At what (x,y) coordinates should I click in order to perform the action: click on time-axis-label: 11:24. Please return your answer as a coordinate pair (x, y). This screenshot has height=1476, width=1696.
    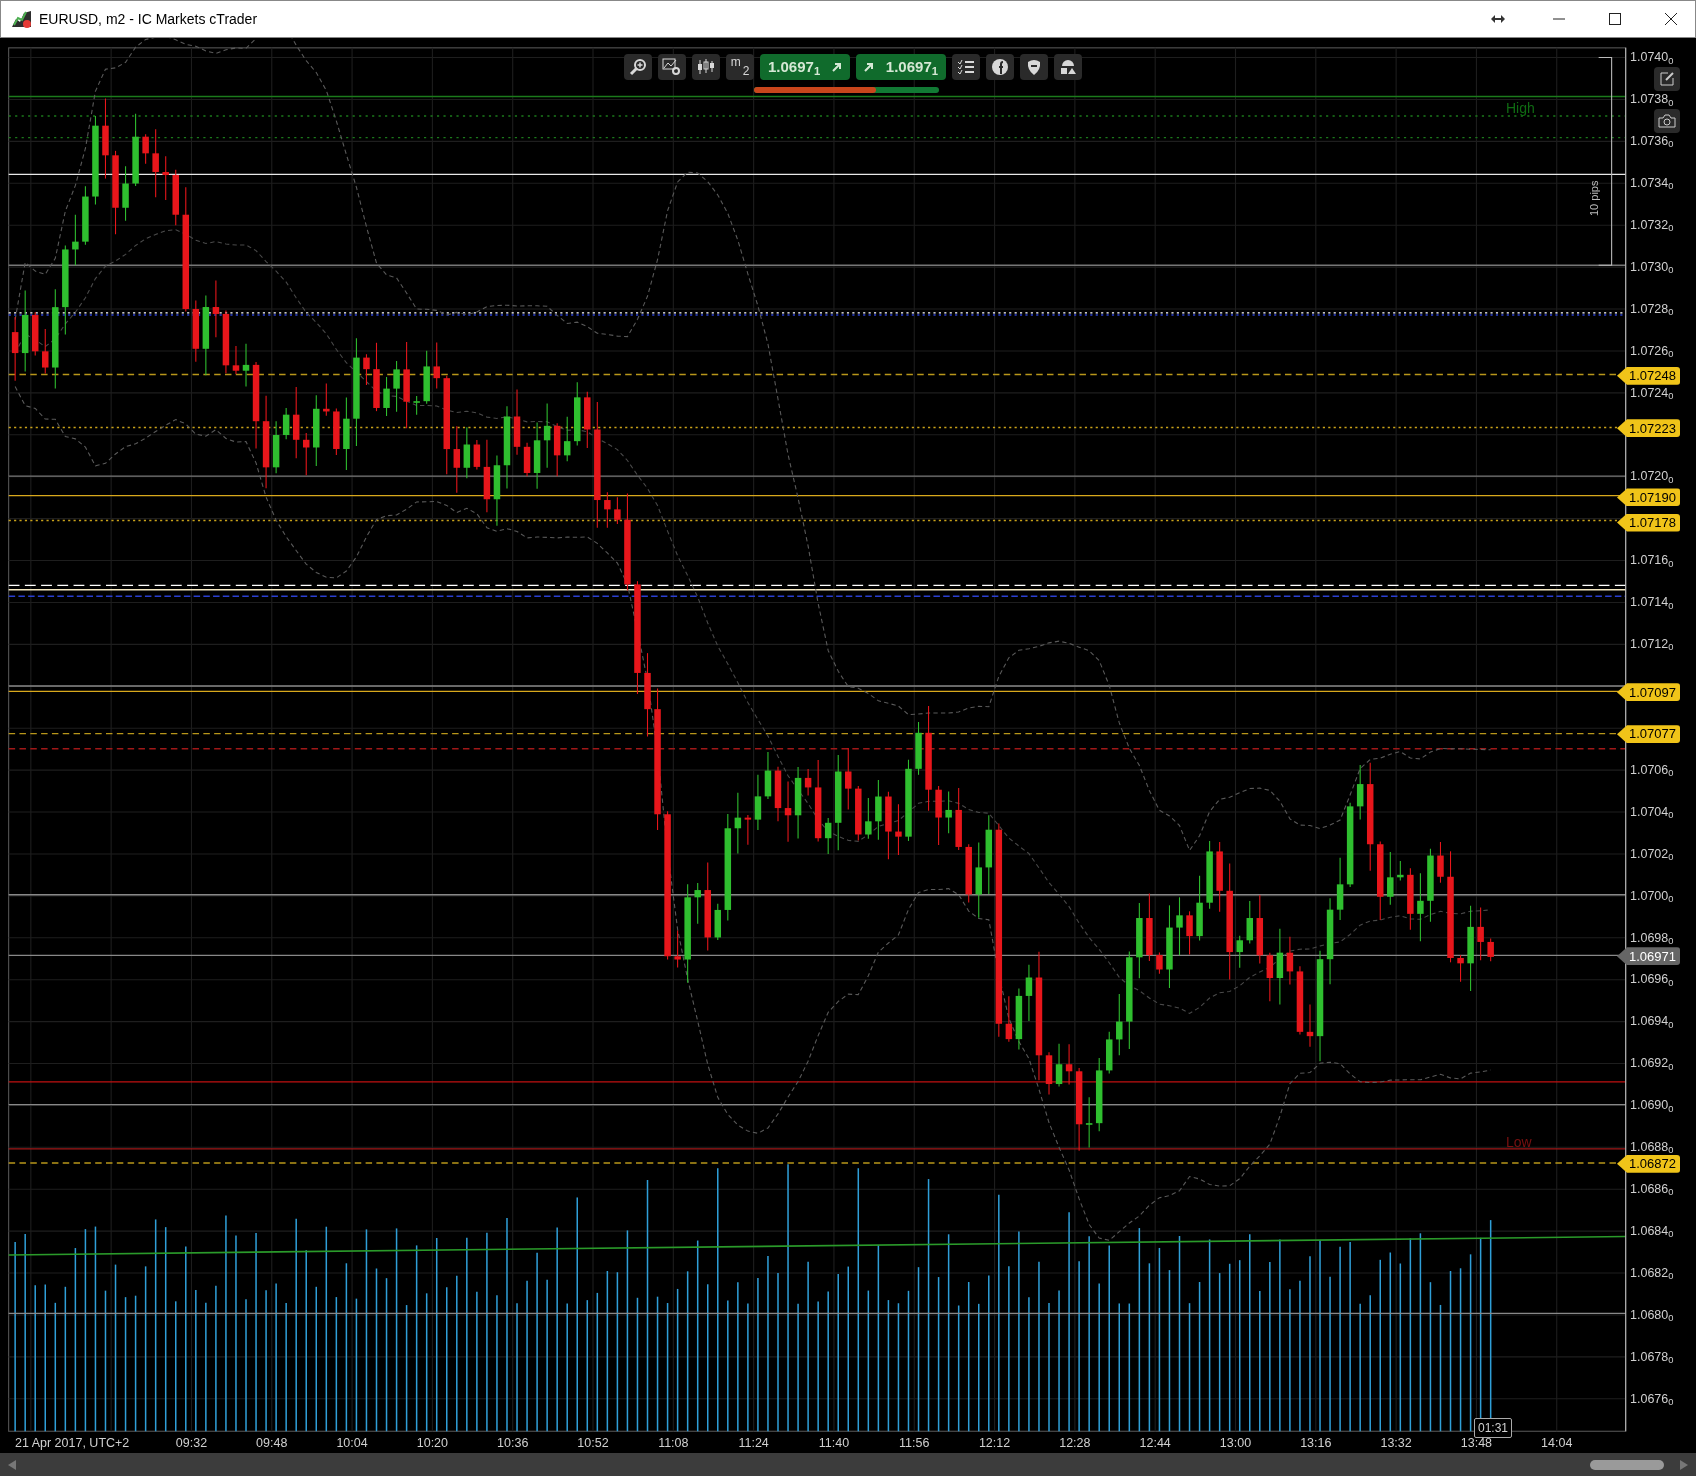
    Looking at the image, I should click on (753, 1443).